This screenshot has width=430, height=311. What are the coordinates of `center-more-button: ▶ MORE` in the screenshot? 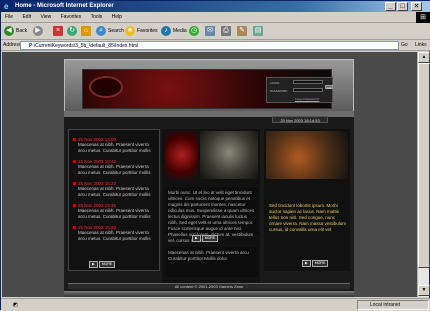 It's located at (205, 238).